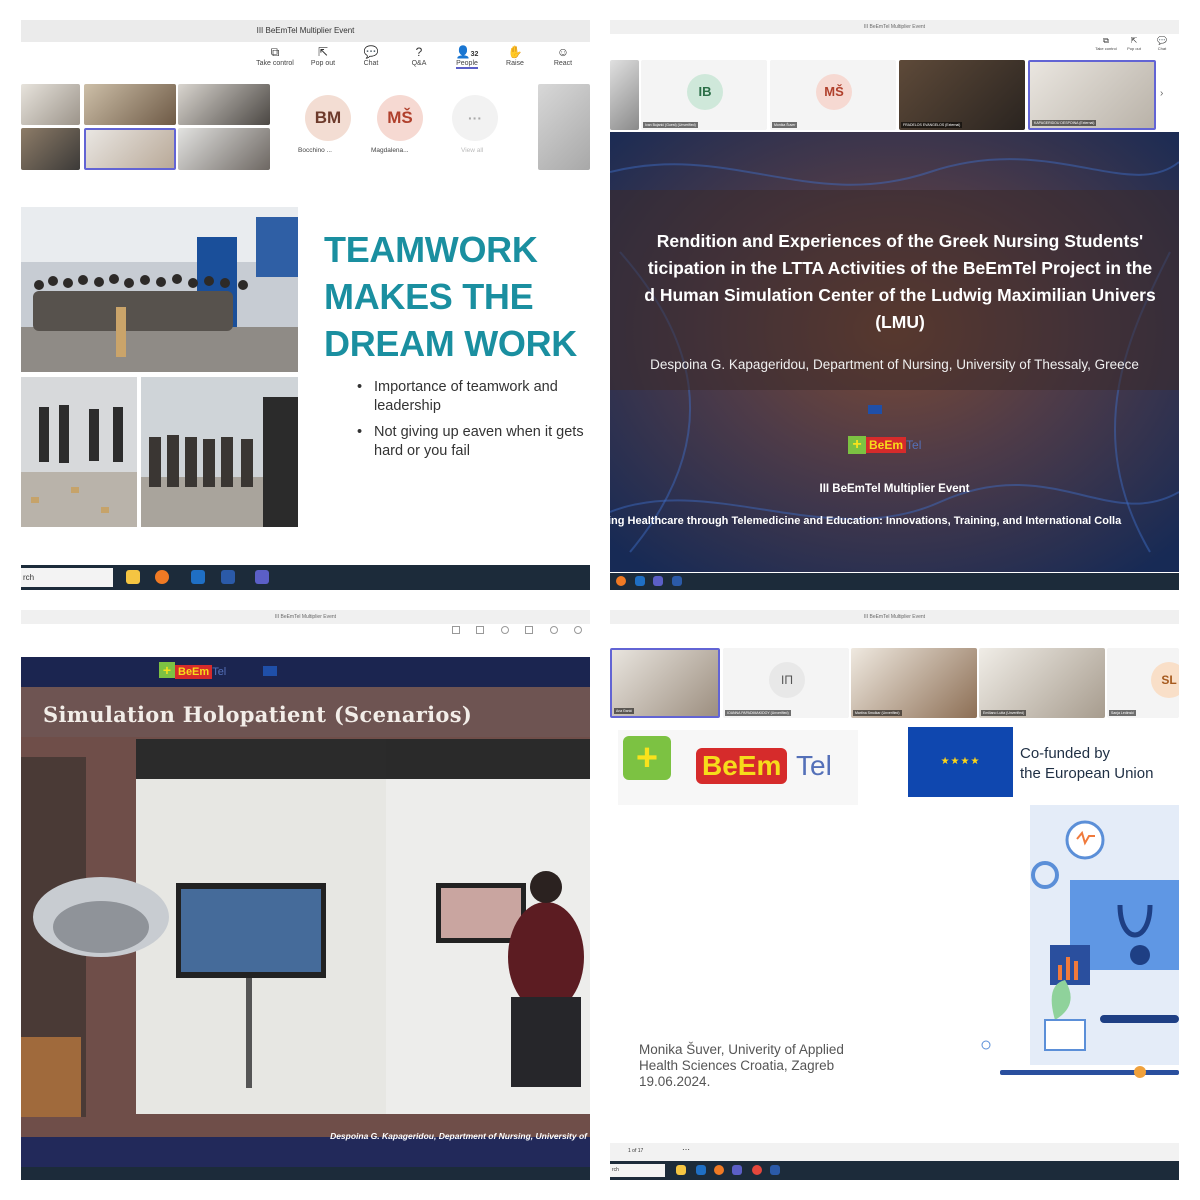 The image size is (1200, 1200). Describe the element at coordinates (785, 125) in the screenshot. I see `participant-name-tag: Monika Šuver` at that location.